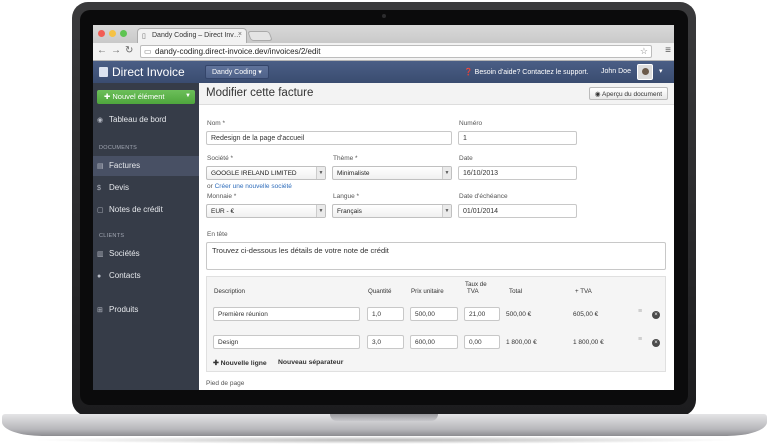 The width and height of the screenshot is (769, 447). What do you see at coordinates (101, 33) in the screenshot?
I see `close-window-icon` at bounding box center [101, 33].